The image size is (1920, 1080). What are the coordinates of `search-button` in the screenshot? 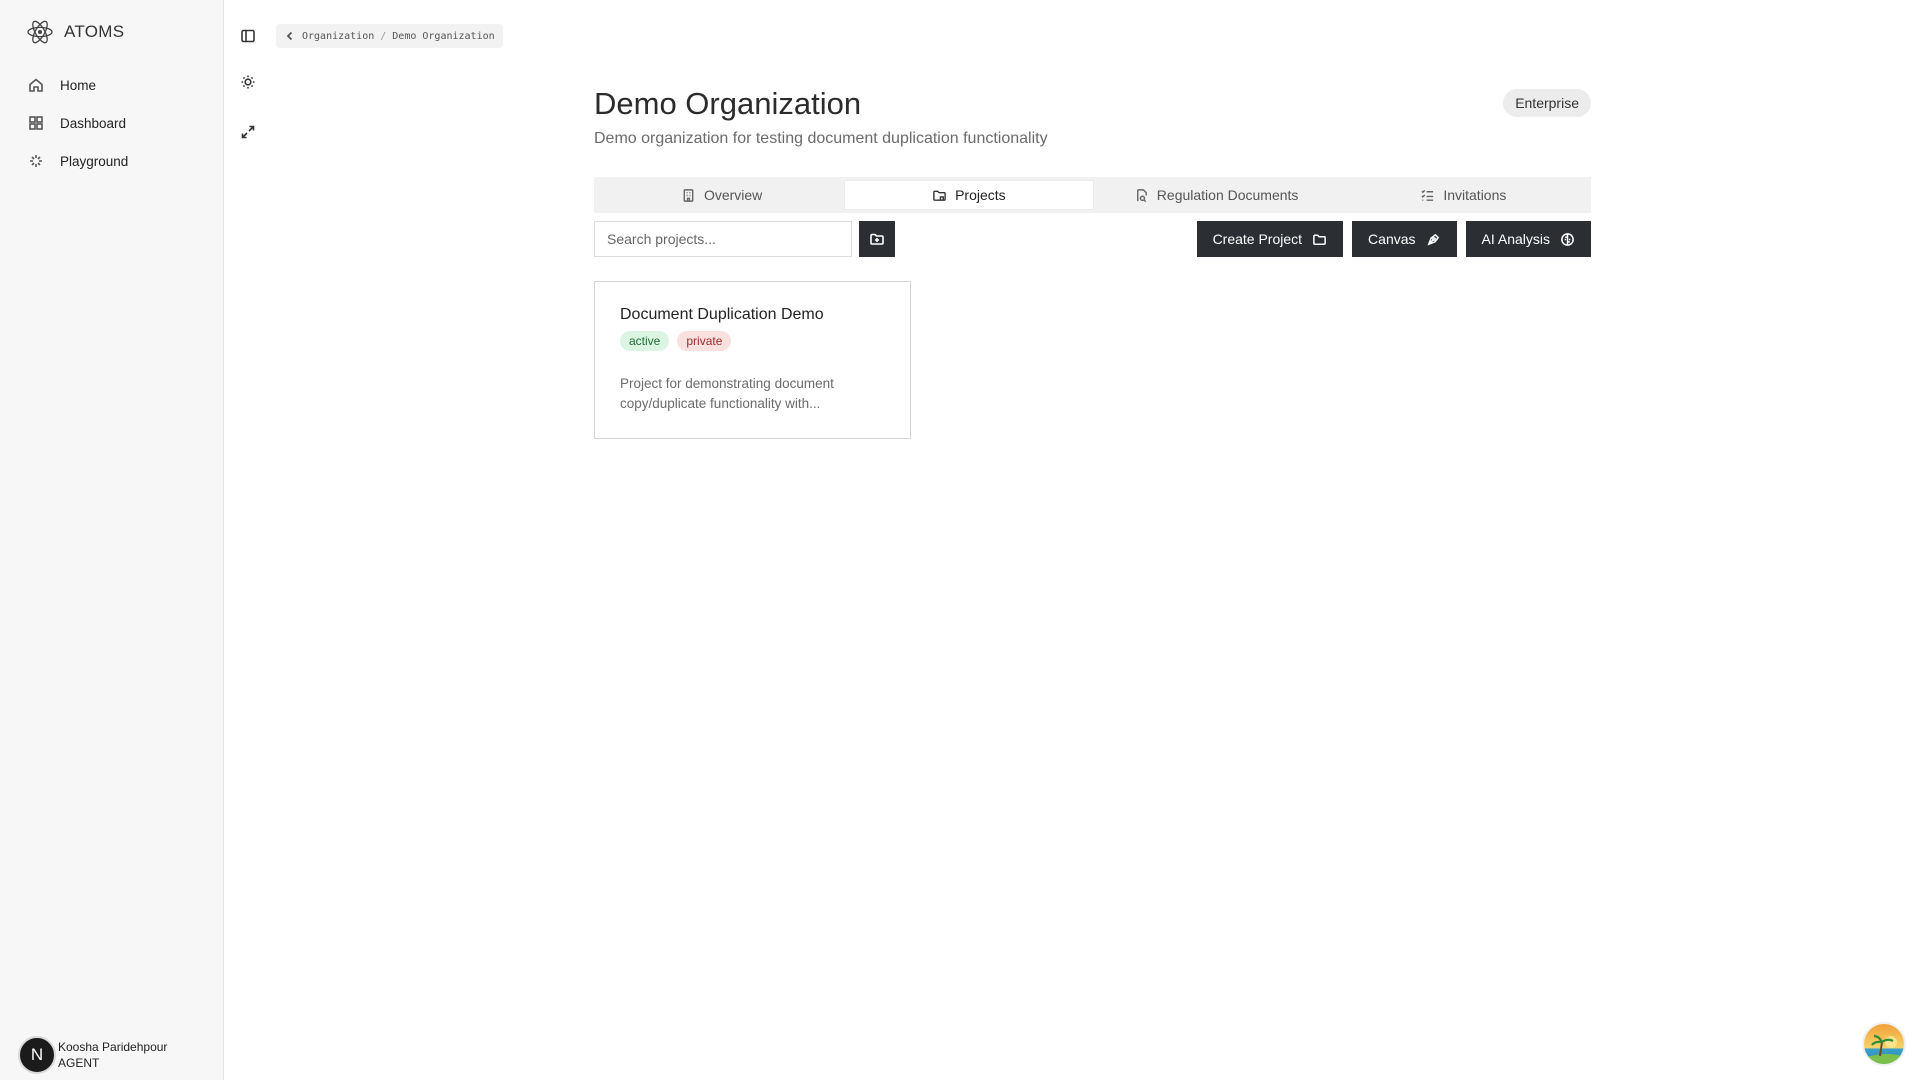 It's located at (877, 239).